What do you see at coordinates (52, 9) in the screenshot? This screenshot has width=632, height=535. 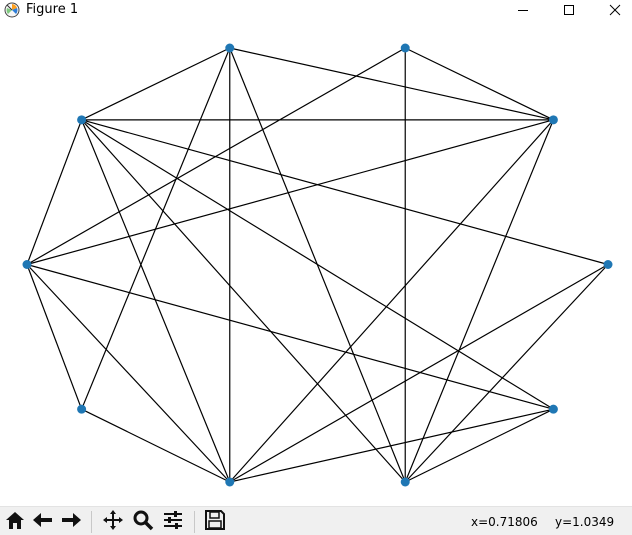 I see `window-title: Figure 1` at bounding box center [52, 9].